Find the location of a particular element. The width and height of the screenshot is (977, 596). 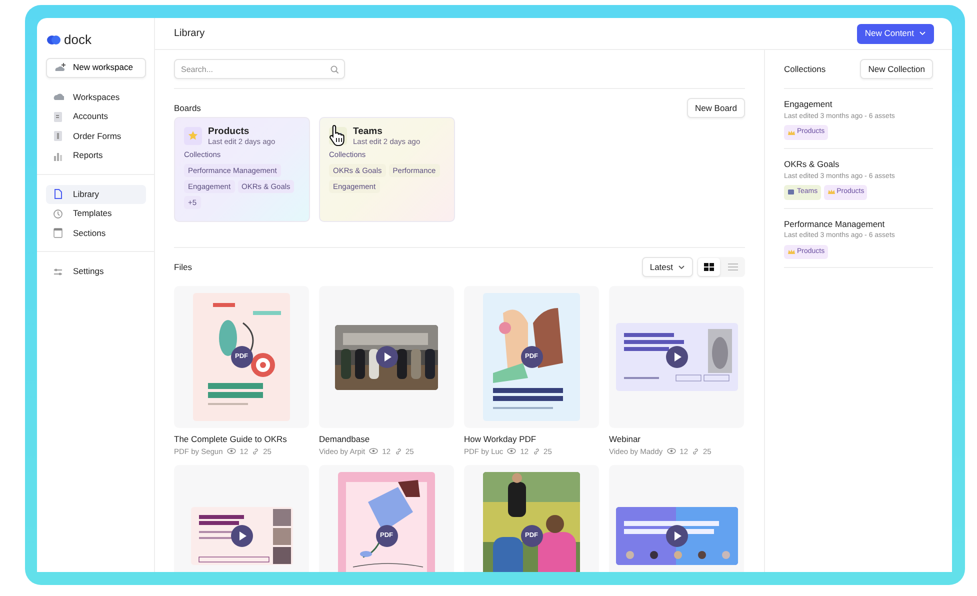

hand-cursor-icon is located at coordinates (337, 135).